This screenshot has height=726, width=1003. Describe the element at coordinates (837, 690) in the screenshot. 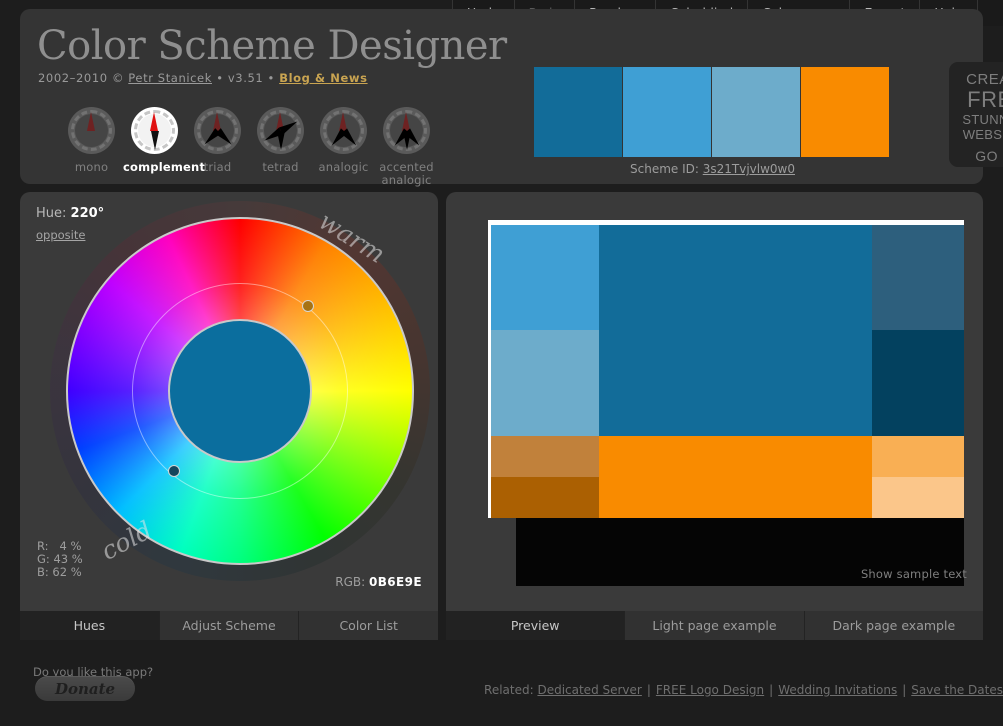

I see `related-link-wedding-invitations: Wedding Invitations` at that location.